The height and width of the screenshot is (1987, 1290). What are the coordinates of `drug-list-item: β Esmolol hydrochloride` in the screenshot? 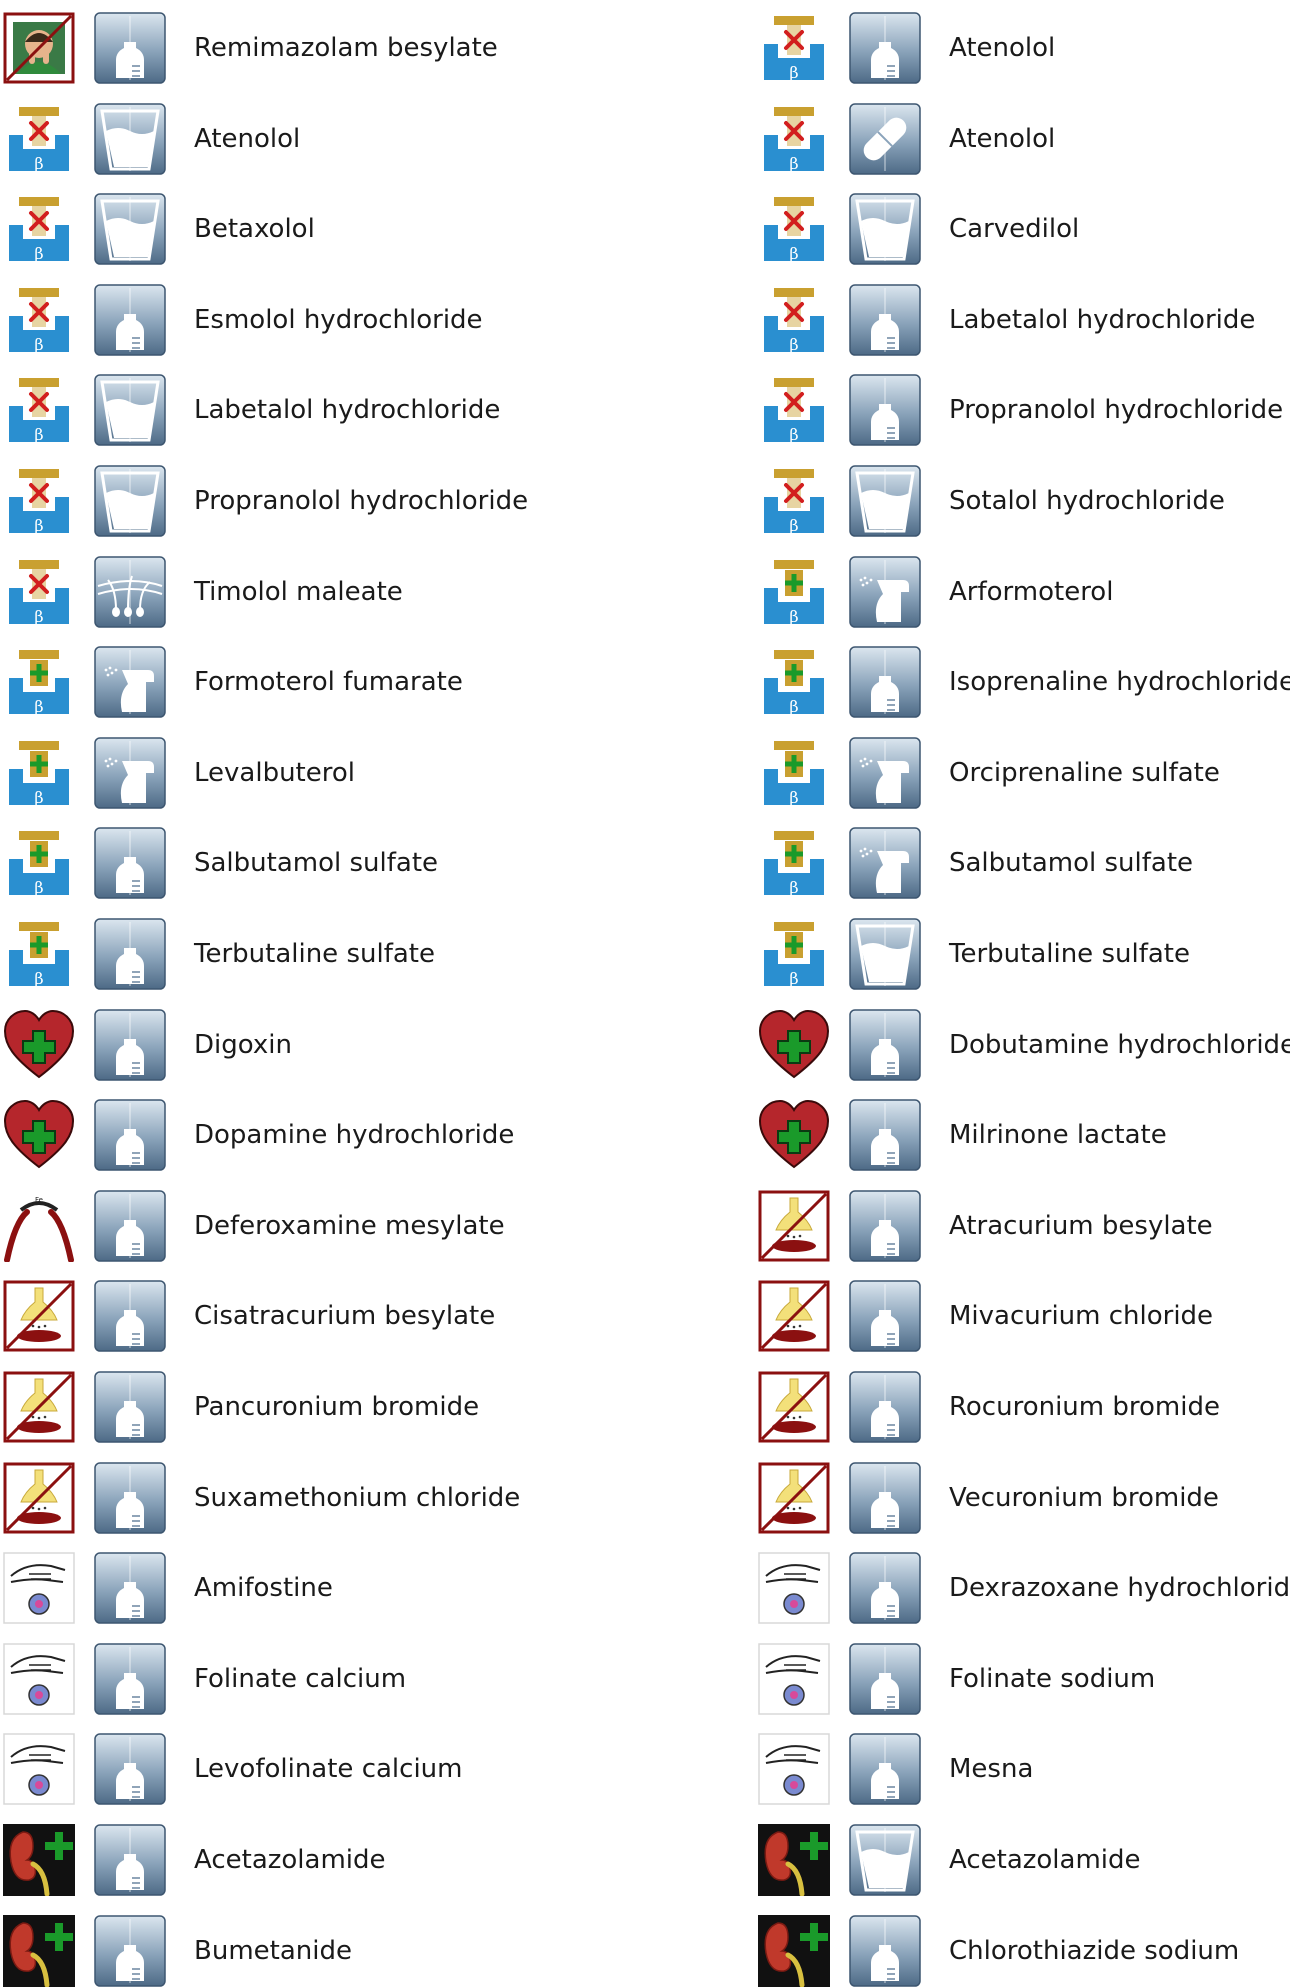 It's located at (267, 319).